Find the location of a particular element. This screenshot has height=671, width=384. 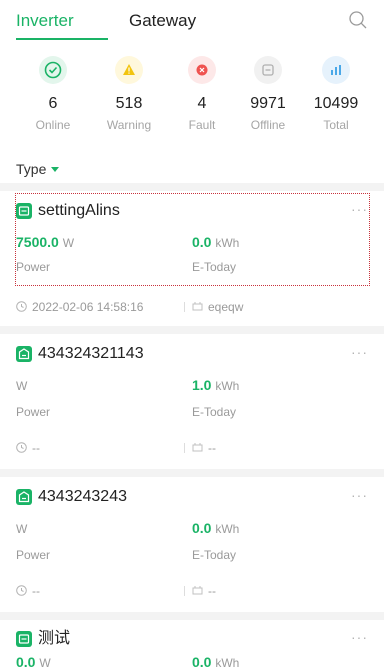

stat-warning-value: 518 is located at coordinates (129, 103).